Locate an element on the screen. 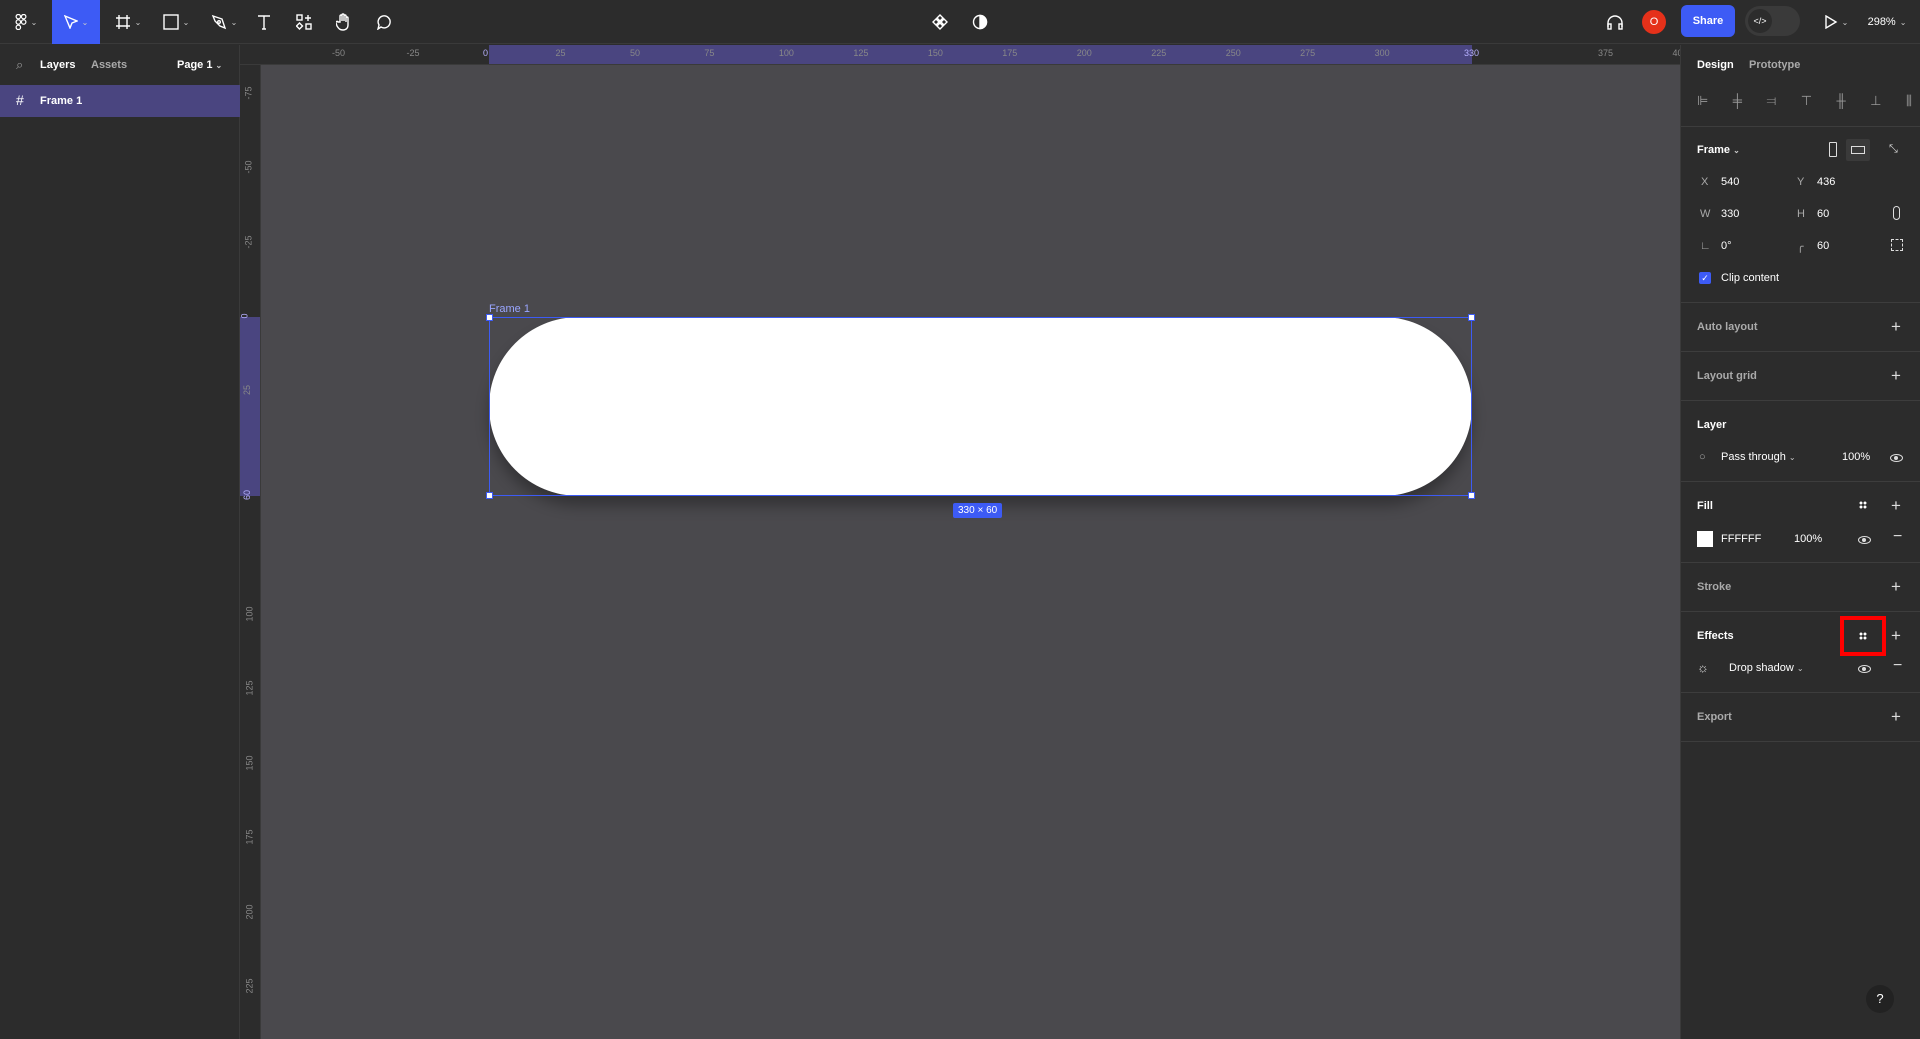 This screenshot has width=1920, height=1039. audio-button is located at coordinates (1615, 22).